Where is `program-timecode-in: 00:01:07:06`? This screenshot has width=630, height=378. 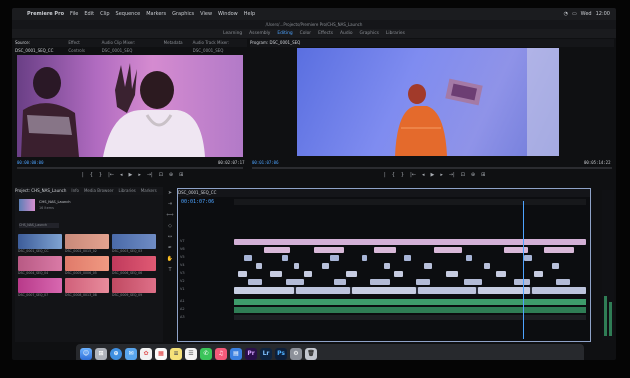 program-timecode-in: 00:01:07:06 is located at coordinates (265, 162).